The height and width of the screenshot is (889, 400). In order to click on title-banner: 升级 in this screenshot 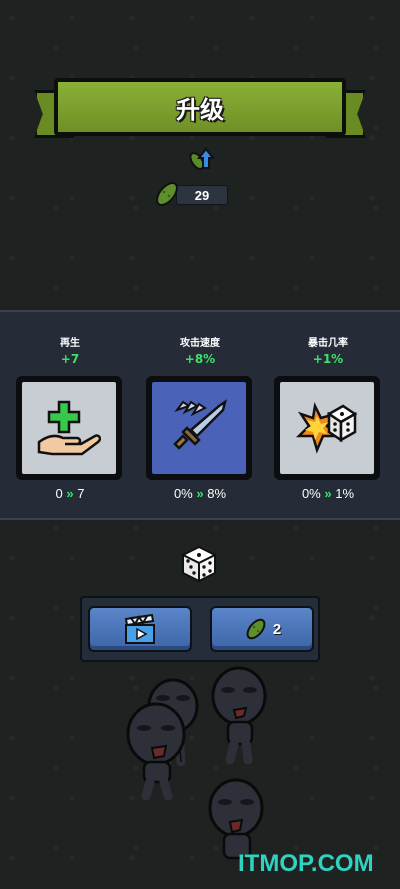, I will do `click(200, 110)`.